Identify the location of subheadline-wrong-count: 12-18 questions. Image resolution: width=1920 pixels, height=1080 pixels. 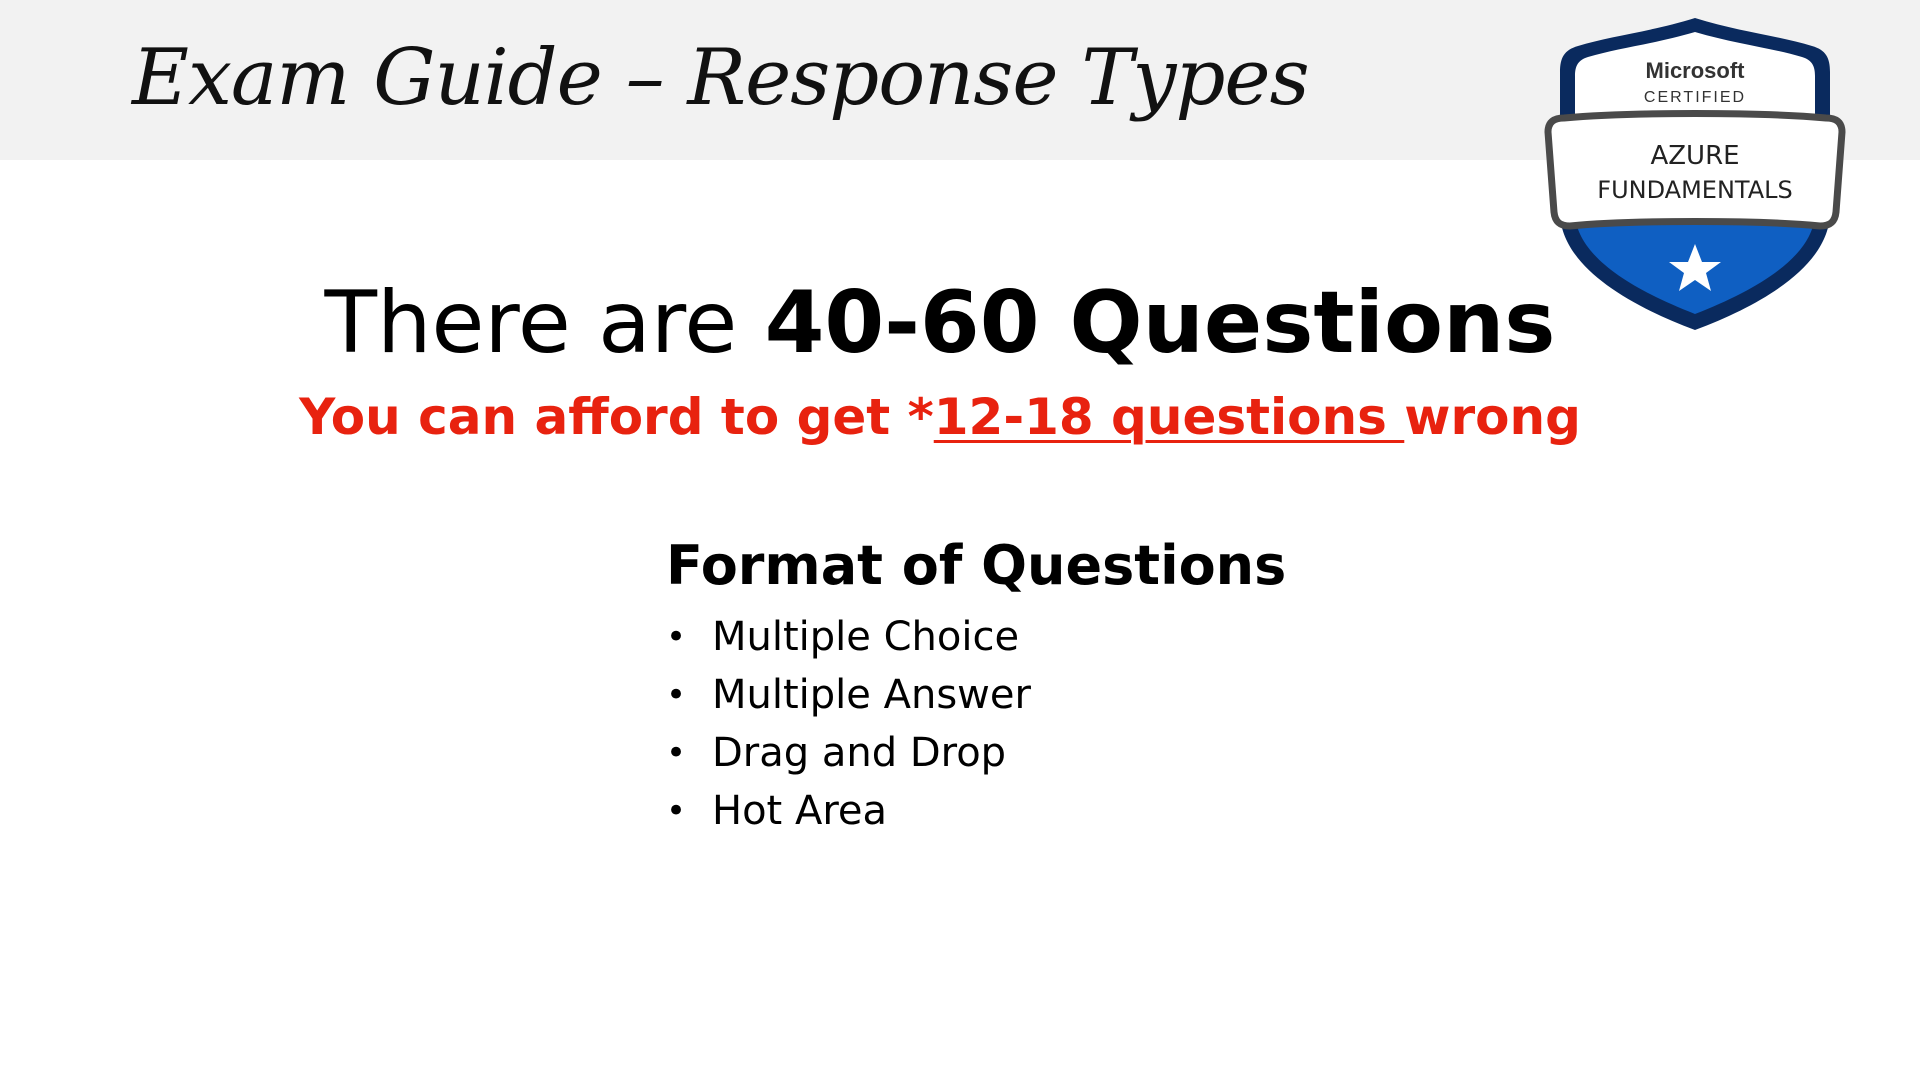
(1169, 417).